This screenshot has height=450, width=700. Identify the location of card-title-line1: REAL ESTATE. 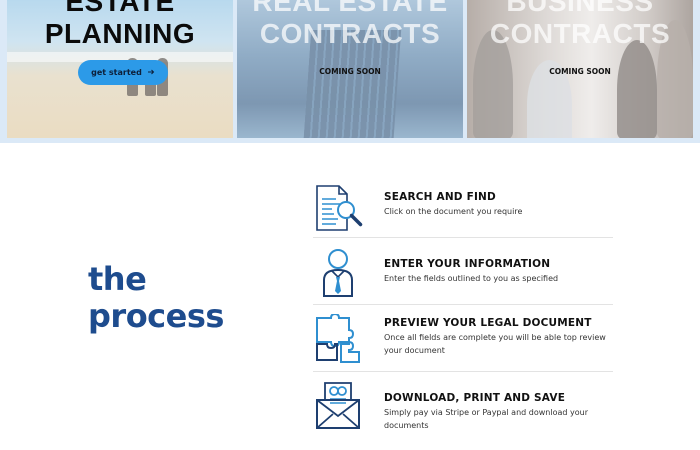
(350, 8).